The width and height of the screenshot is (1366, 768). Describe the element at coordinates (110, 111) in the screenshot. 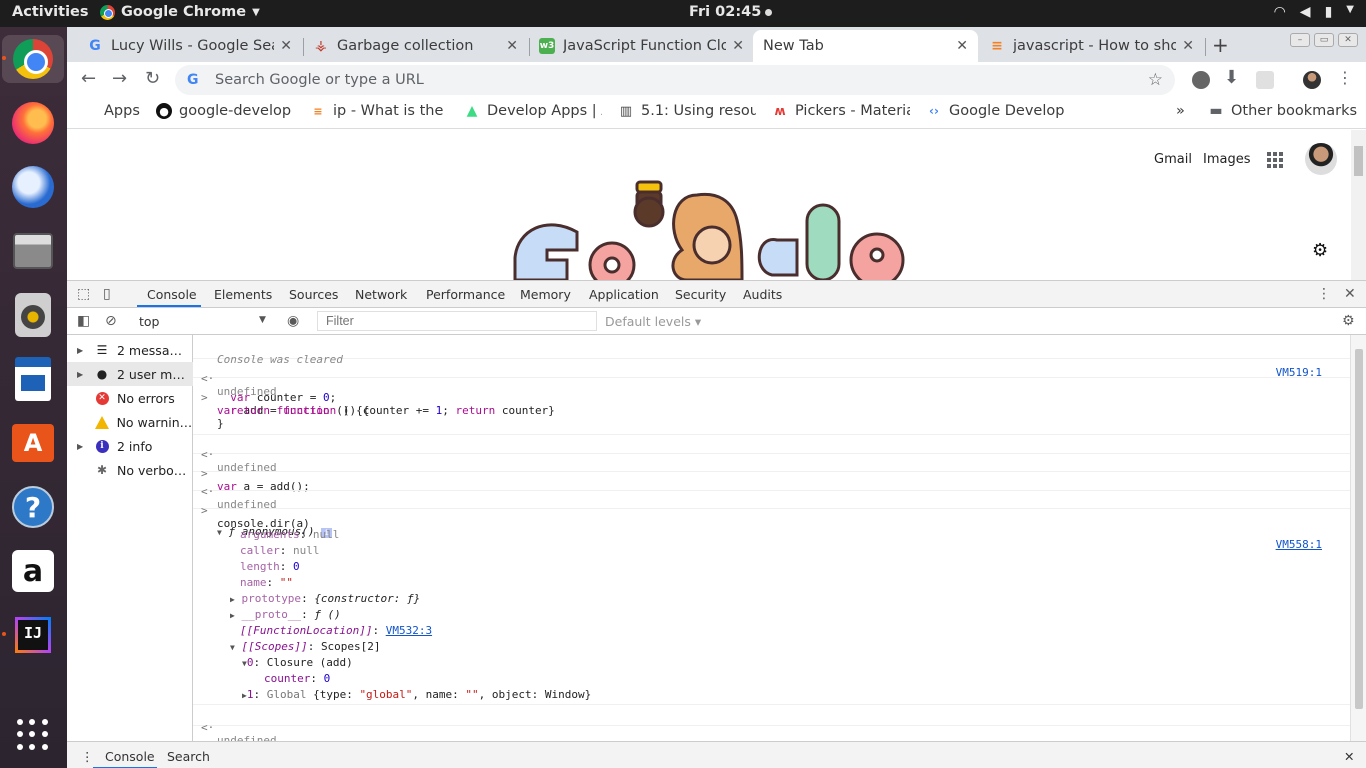

I see `bookmark-apps: Apps` at that location.